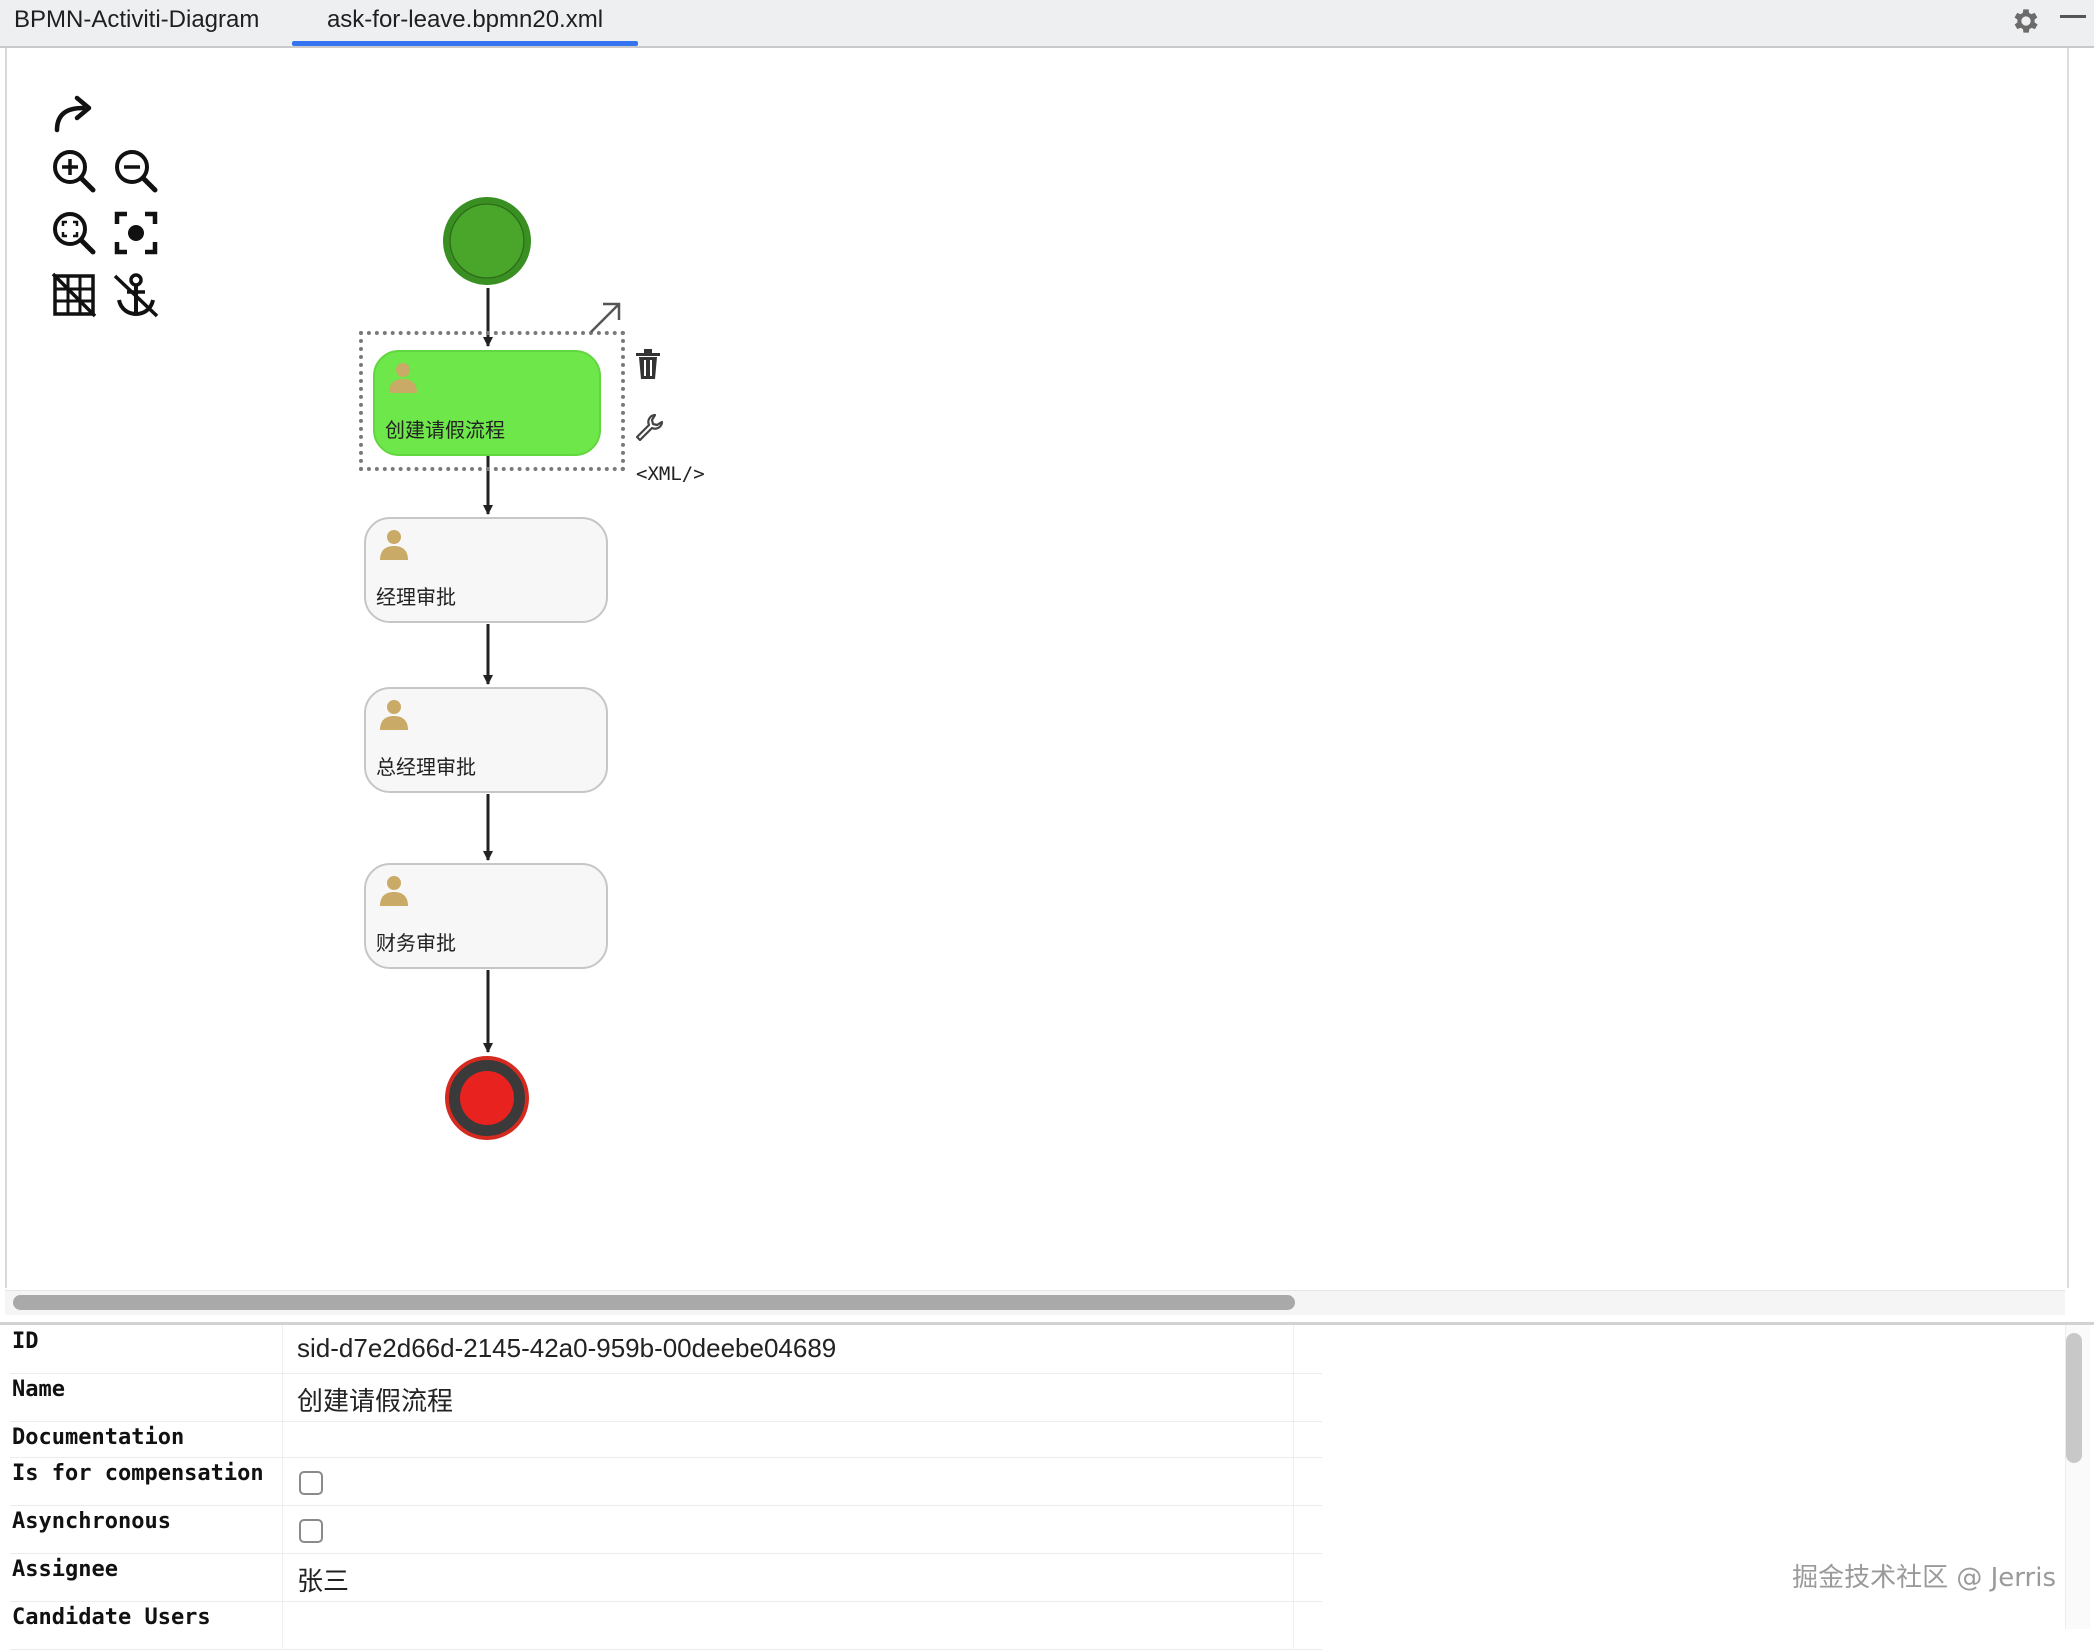 The width and height of the screenshot is (2094, 1650). I want to click on canvas-horizontal-scrollbar, so click(1035, 1302).